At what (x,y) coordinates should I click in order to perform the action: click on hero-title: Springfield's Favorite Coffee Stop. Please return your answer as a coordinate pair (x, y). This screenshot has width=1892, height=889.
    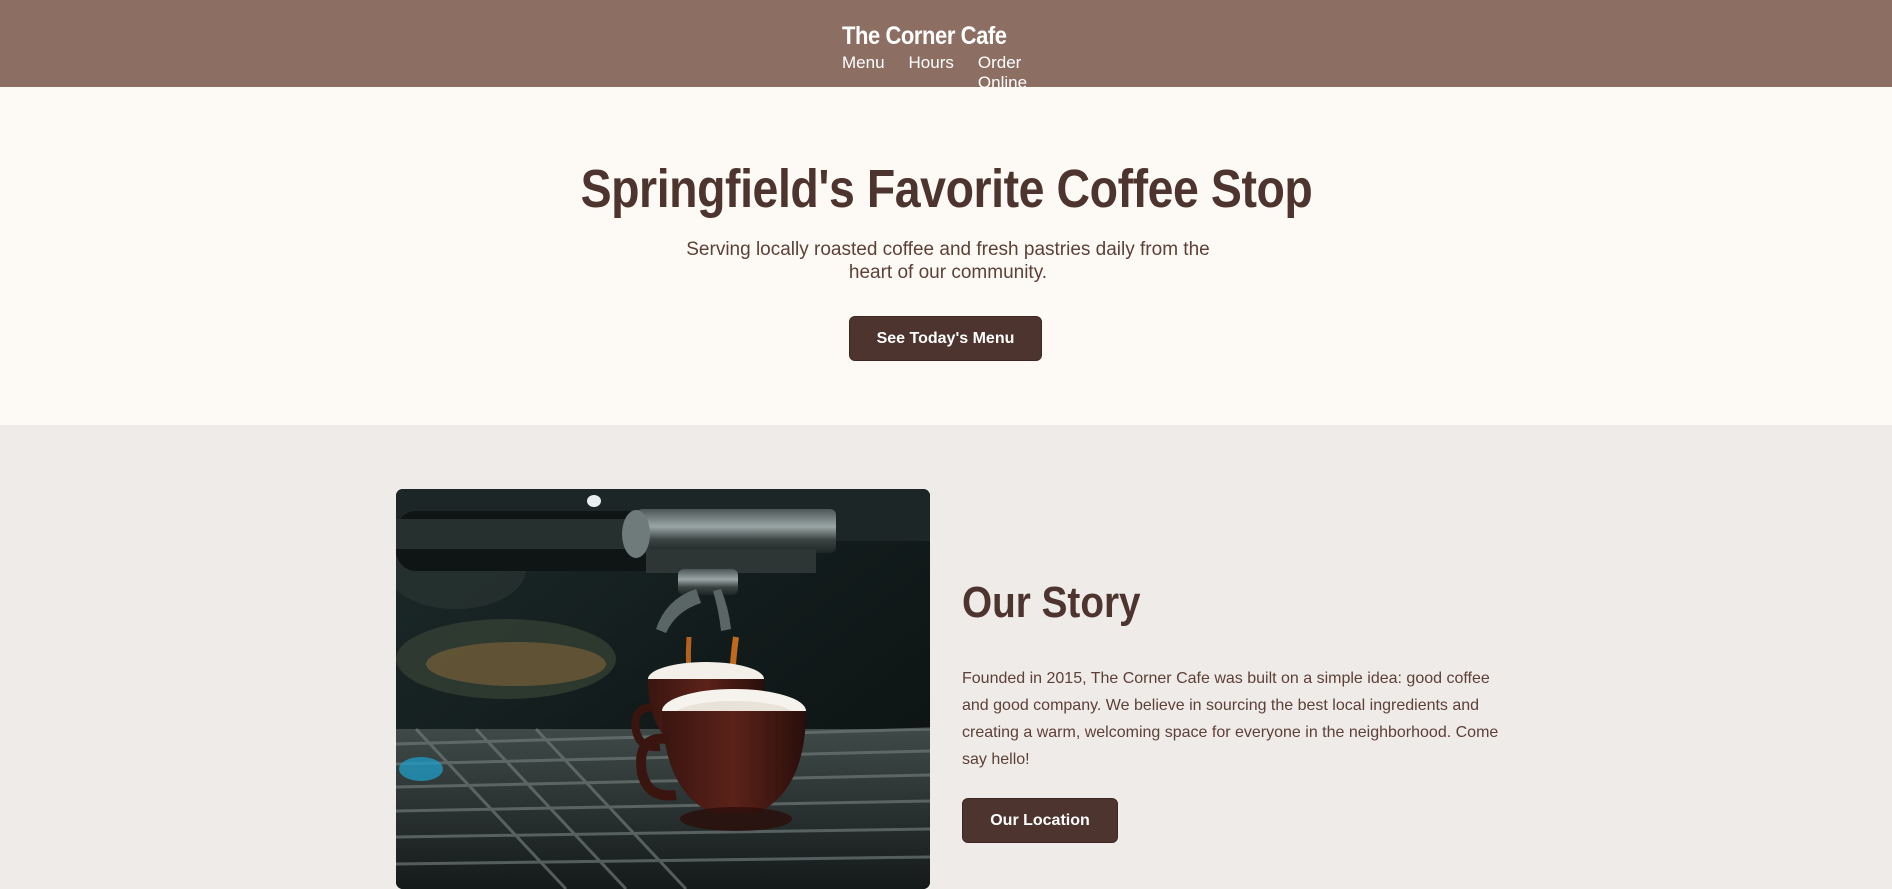
    Looking at the image, I should click on (946, 189).